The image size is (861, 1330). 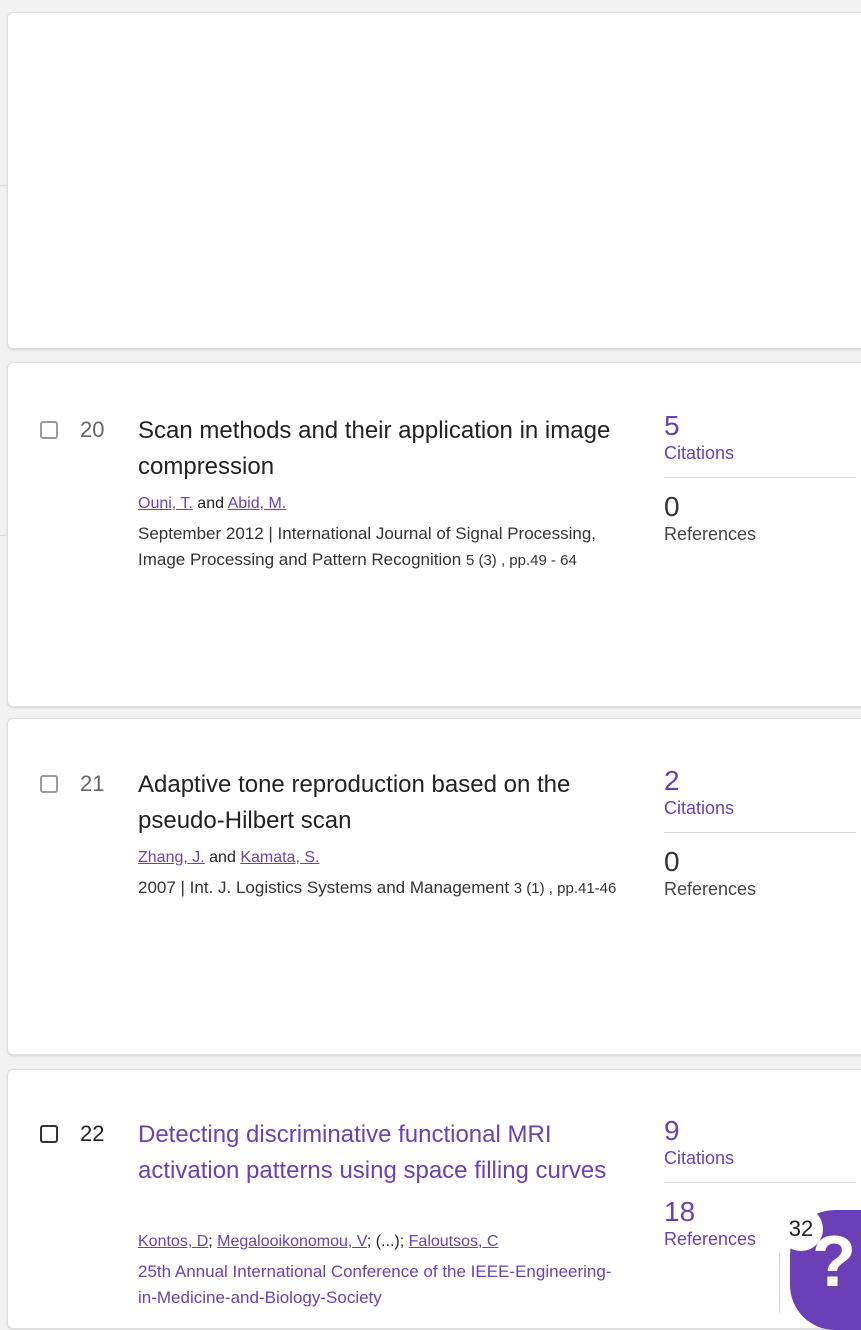 What do you see at coordinates (173, 1241) in the screenshot?
I see `author-link: Kontos, D` at bounding box center [173, 1241].